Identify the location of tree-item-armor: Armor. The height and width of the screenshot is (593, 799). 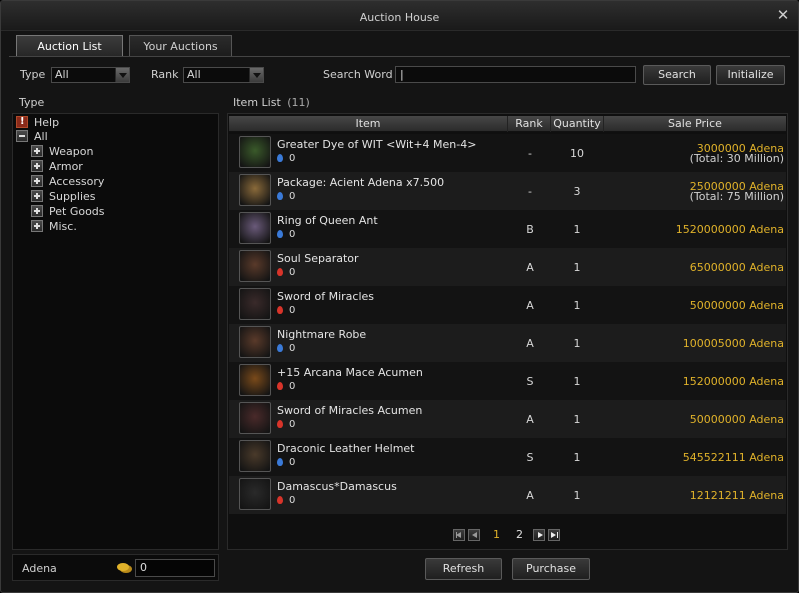
(57, 167).